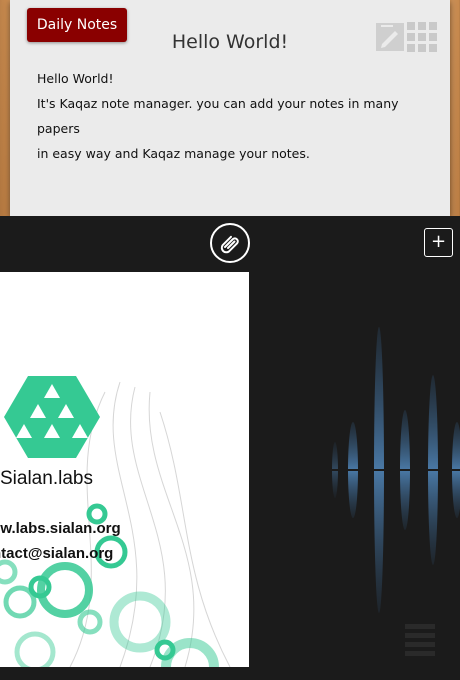  What do you see at coordinates (60, 541) in the screenshot?
I see `contact-info: vw.labs.sialan.org ntact@sialan.org` at bounding box center [60, 541].